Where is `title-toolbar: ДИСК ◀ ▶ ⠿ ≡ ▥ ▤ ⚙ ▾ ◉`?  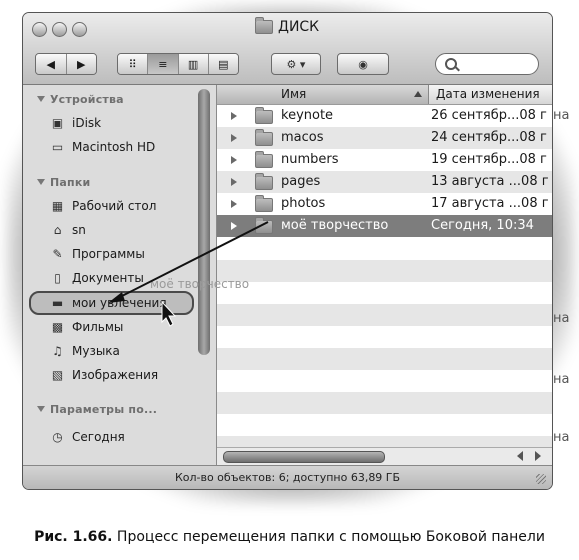 title-toolbar: ДИСК ◀ ▶ ⠿ ≡ ▥ ▤ ⚙ ▾ ◉ is located at coordinates (287, 49).